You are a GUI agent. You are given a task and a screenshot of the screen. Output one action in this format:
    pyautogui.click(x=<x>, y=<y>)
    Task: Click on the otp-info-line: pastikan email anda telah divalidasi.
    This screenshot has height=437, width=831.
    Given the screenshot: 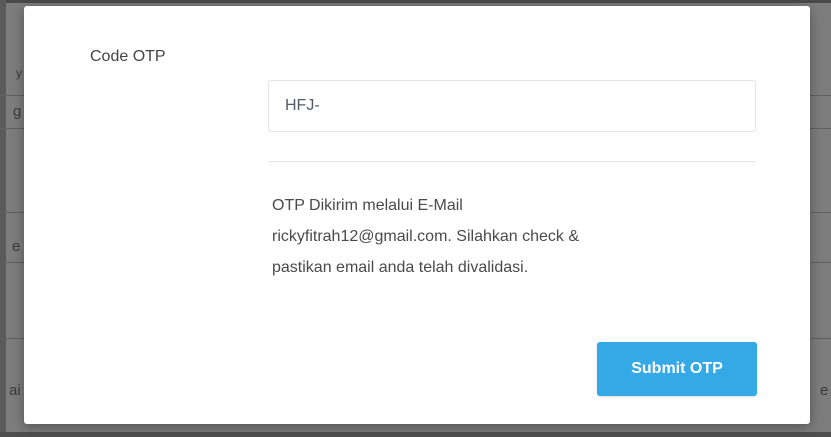 What is the action you would take?
    pyautogui.click(x=400, y=267)
    